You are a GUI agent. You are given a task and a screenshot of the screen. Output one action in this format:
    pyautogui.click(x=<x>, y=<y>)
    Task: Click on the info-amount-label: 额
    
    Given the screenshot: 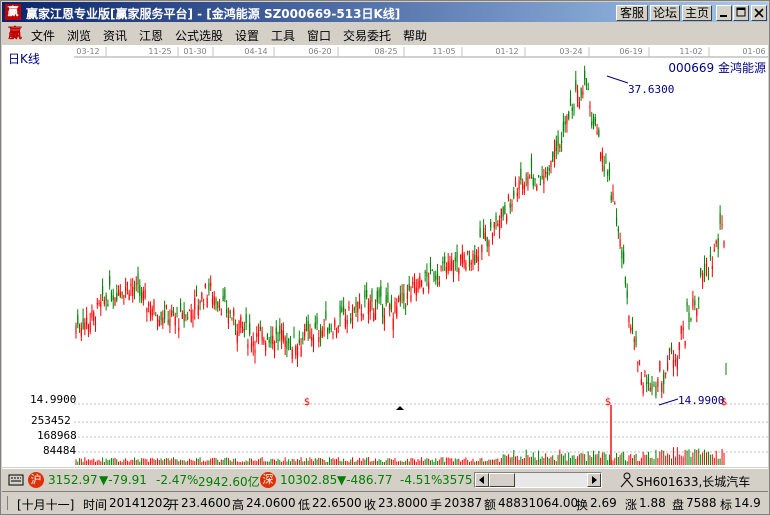 What is the action you would take?
    pyautogui.click(x=490, y=505)
    